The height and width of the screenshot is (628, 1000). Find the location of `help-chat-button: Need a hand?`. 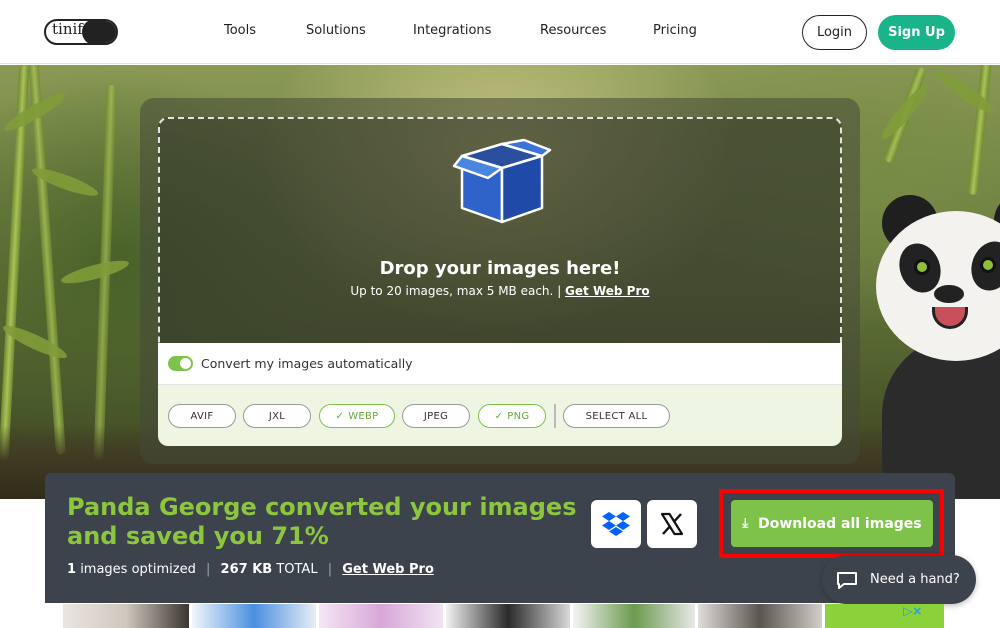

help-chat-button: Need a hand? is located at coordinates (899, 579).